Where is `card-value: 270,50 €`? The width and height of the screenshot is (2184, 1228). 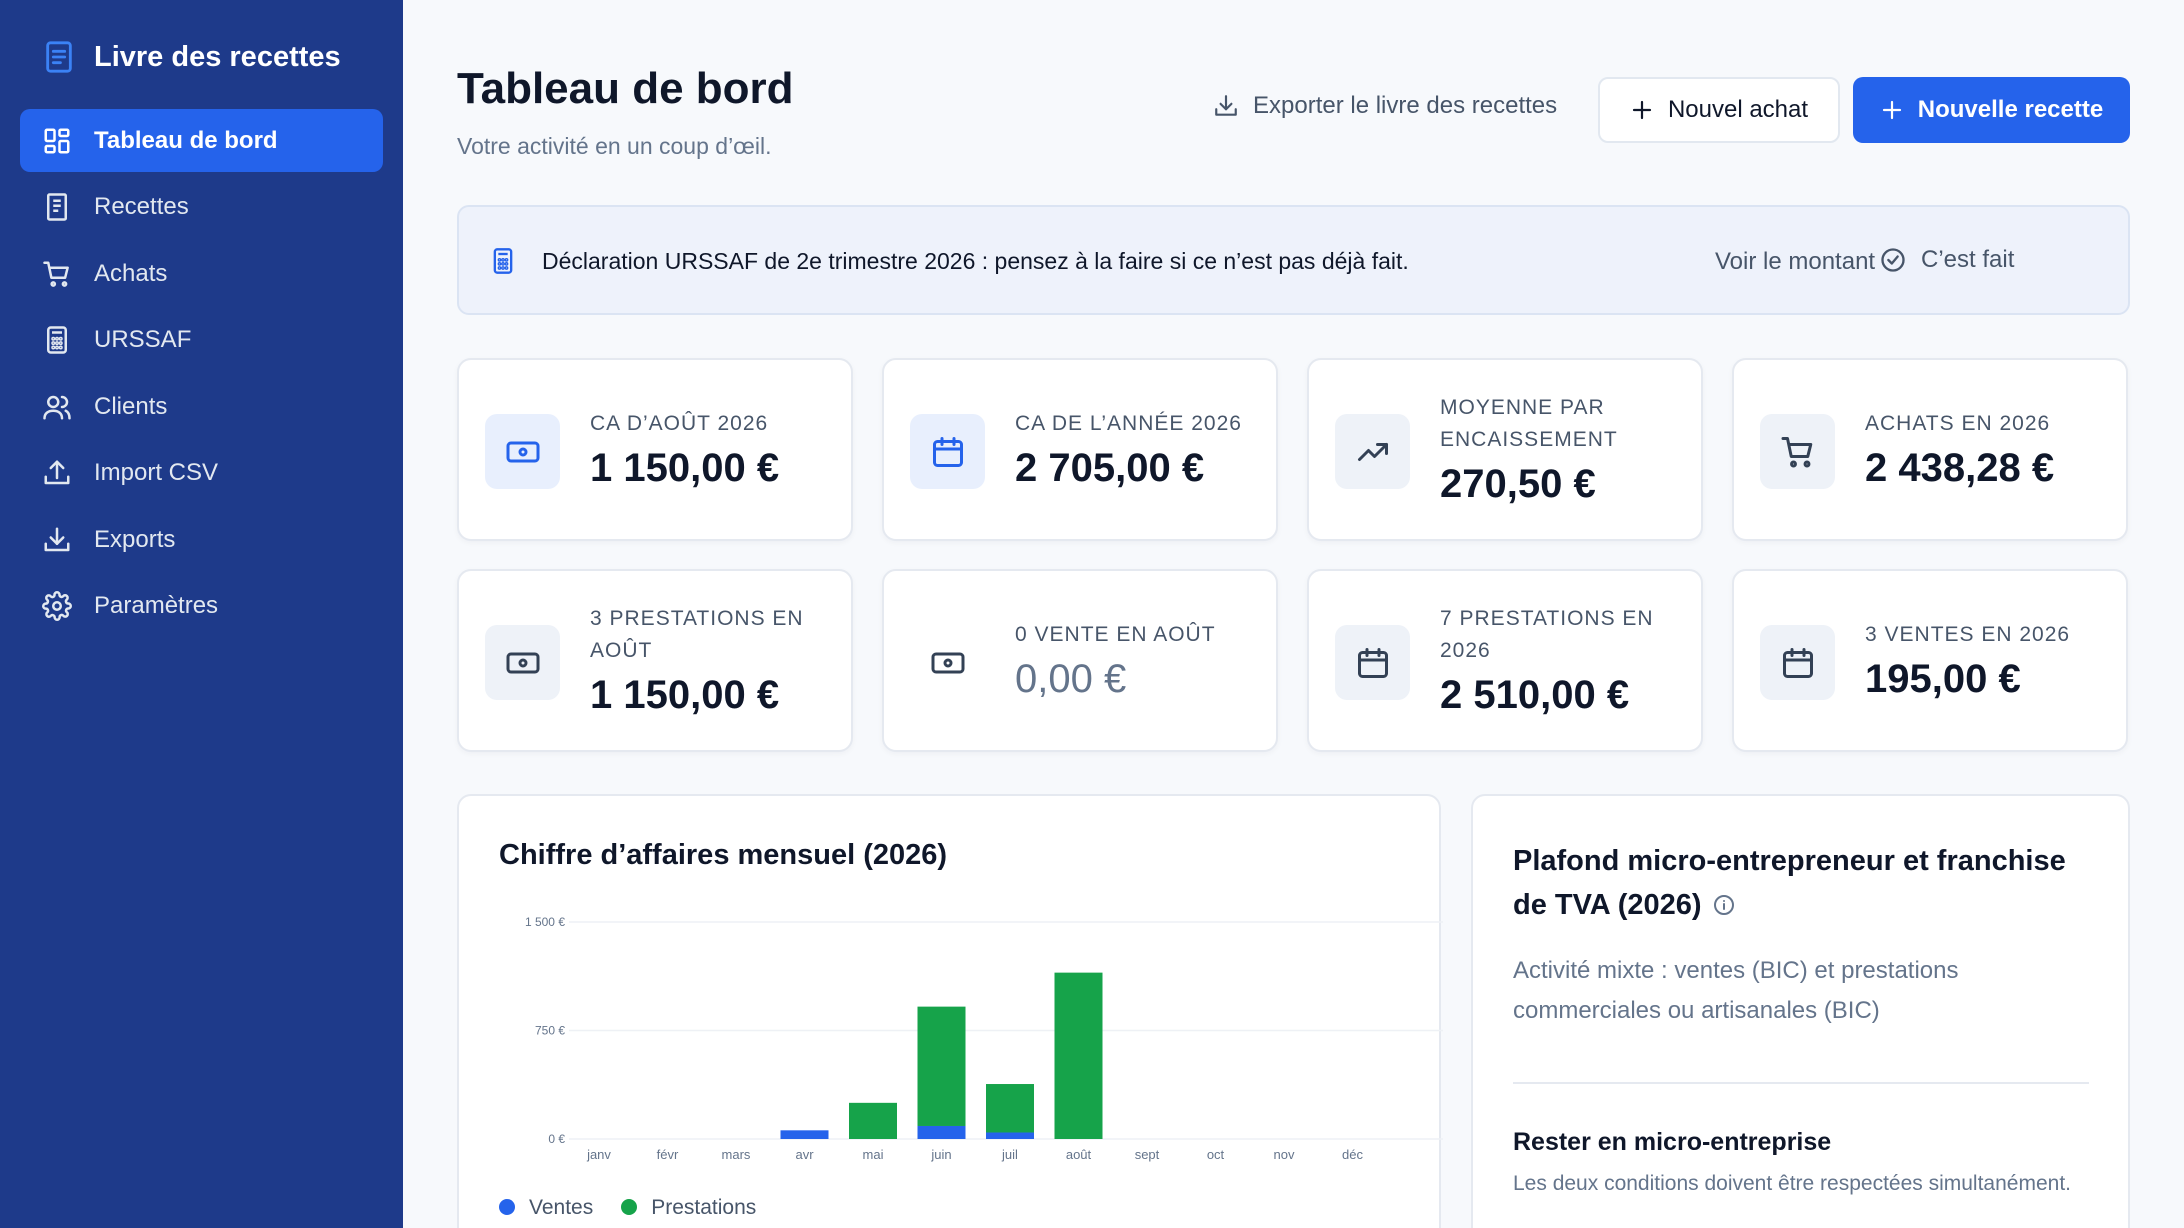
card-value: 270,50 € is located at coordinates (1518, 484).